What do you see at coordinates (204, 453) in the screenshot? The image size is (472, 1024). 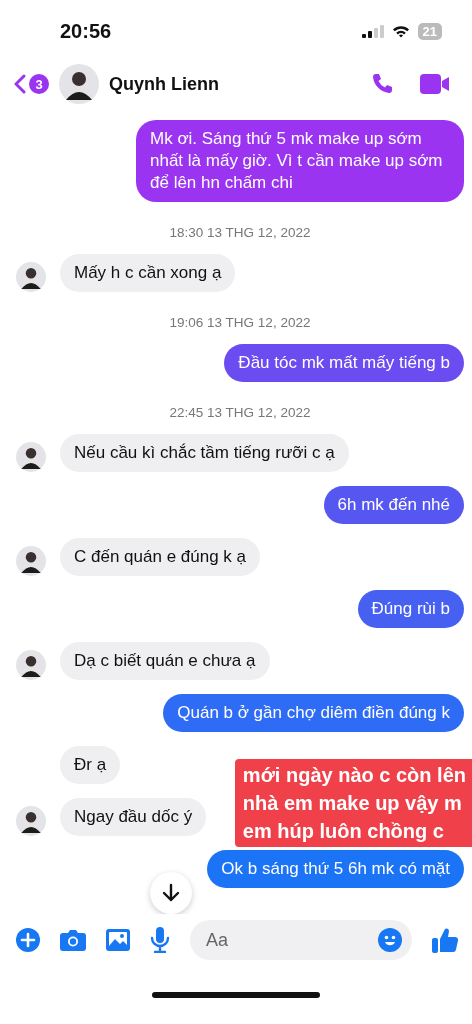 I see `received-message: Nếu cầu kì chắc tầm tiếng rưỡi c ạ` at bounding box center [204, 453].